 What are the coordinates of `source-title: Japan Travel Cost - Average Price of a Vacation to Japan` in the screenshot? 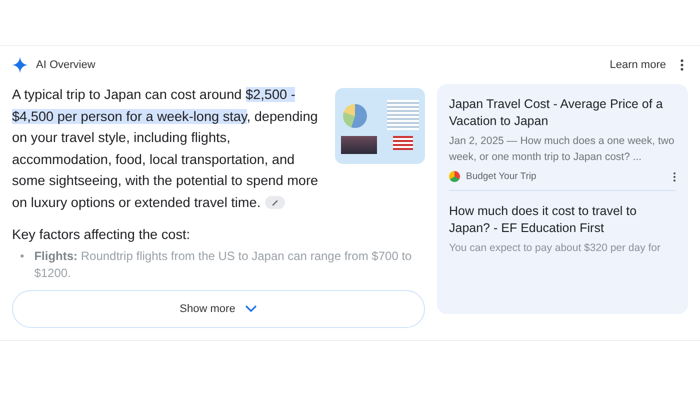 It's located at (562, 113).